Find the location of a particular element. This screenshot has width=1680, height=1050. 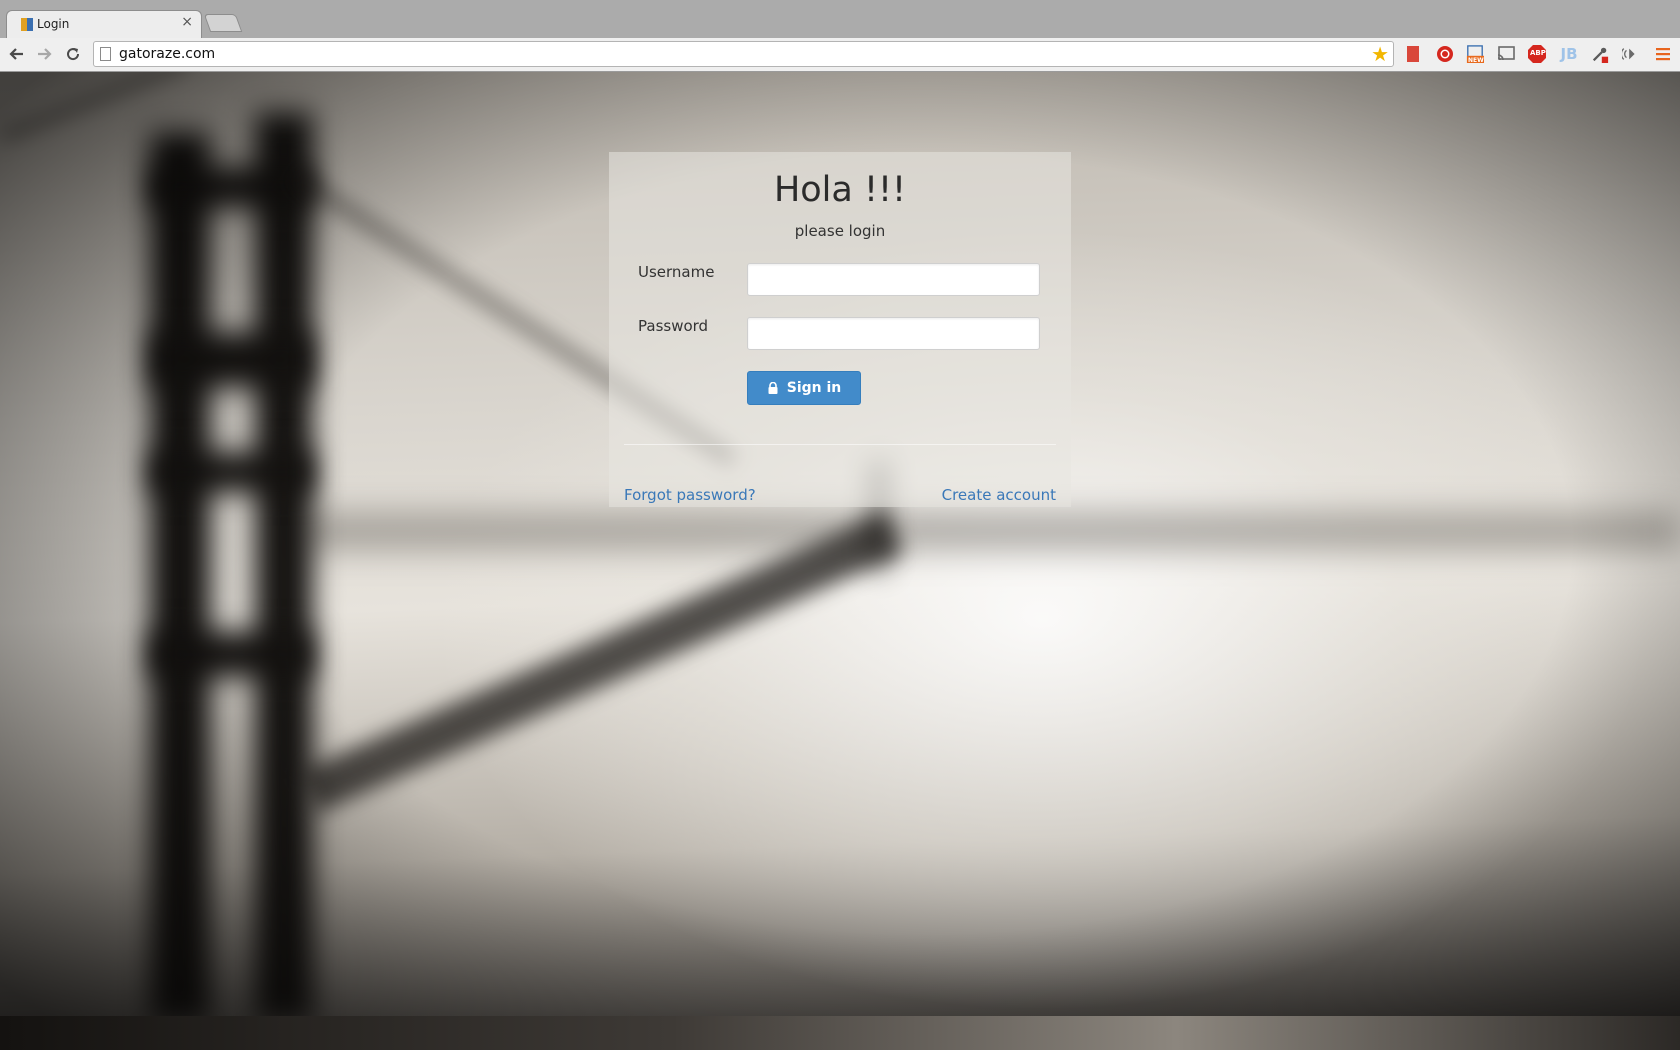

browser-toolbar: gatoraze.com ★ NEW ABP JB is located at coordinates (840, 55).